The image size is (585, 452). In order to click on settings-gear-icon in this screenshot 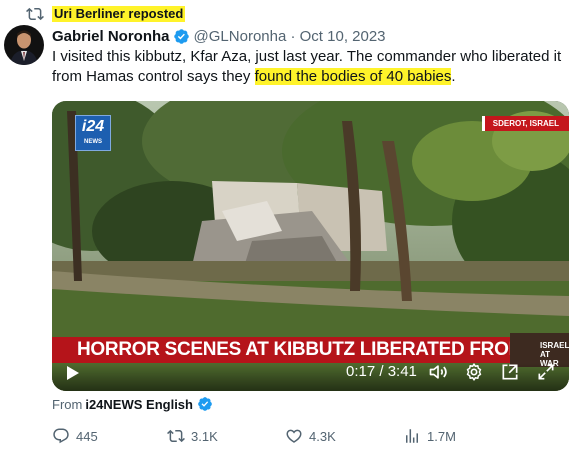, I will do `click(474, 372)`.